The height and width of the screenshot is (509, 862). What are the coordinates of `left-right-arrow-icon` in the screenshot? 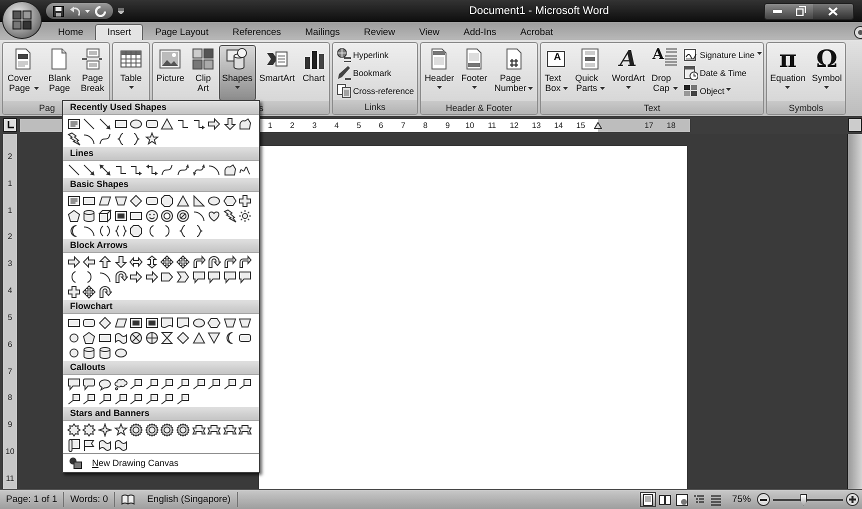 It's located at (136, 261).